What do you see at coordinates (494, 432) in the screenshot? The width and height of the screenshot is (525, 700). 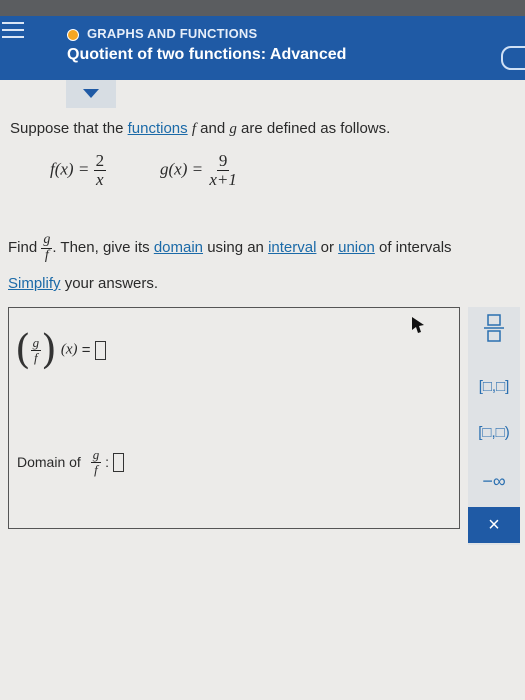 I see `half-open-interval-key: [□,□)` at bounding box center [494, 432].